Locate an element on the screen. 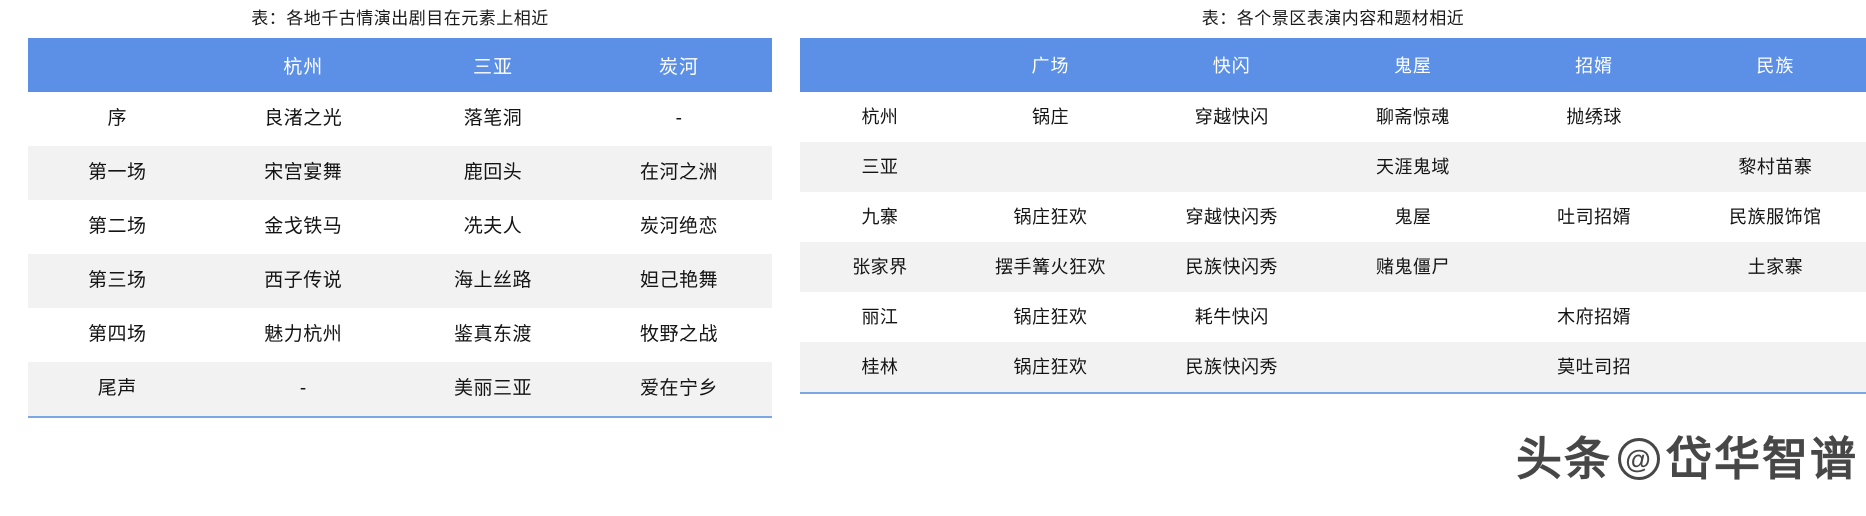  watermark-account: 岱华智谱 is located at coordinates (1762, 459).